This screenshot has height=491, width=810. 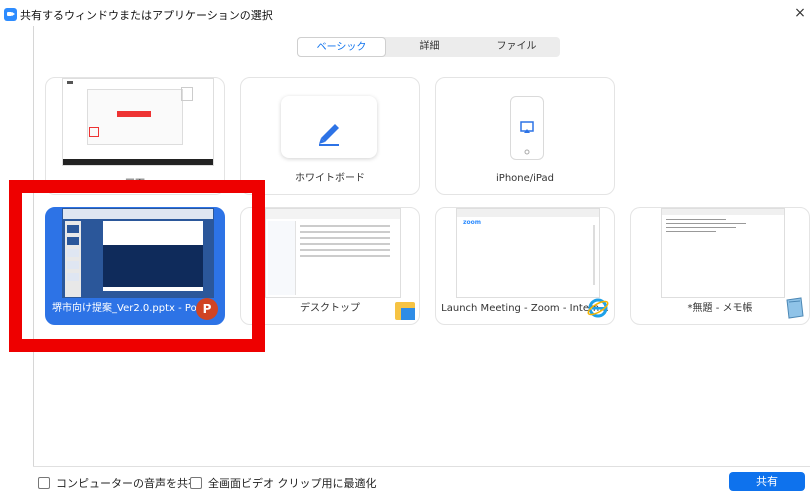 I want to click on screen-thumbnail, so click(x=138, y=122).